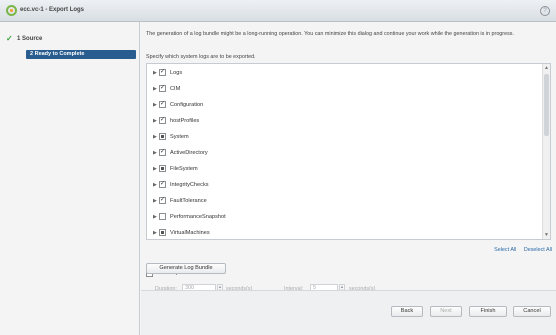 The image size is (556, 335). Describe the element at coordinates (184, 169) in the screenshot. I see `tree-item-label: FileSystem` at that location.